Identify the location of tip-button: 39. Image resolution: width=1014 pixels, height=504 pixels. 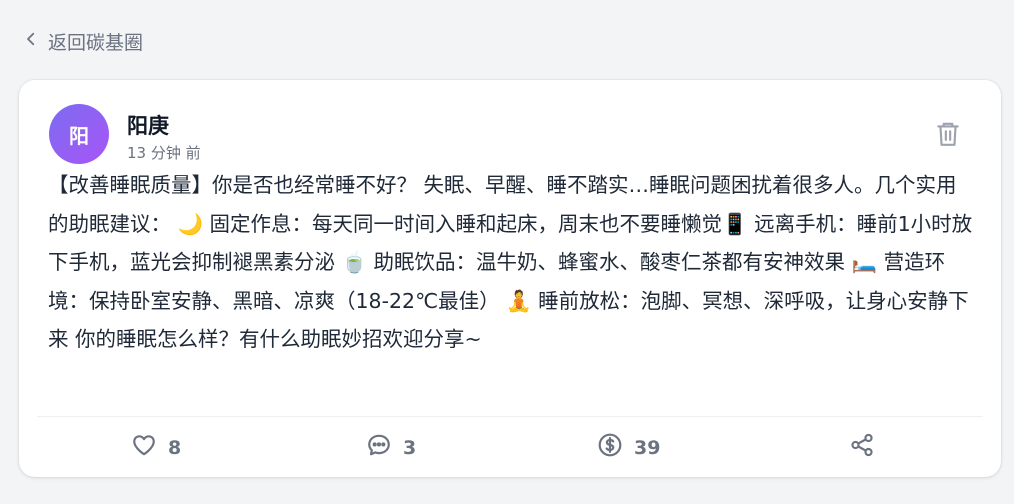
(628, 447).